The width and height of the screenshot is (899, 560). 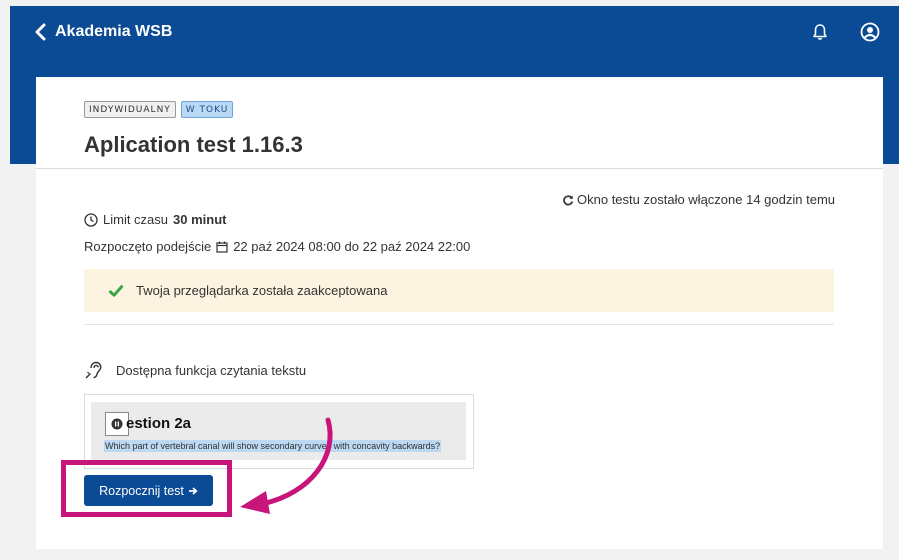 I want to click on text-reader-info: Dostępna funkcja czytania tekstu, so click(x=195, y=370).